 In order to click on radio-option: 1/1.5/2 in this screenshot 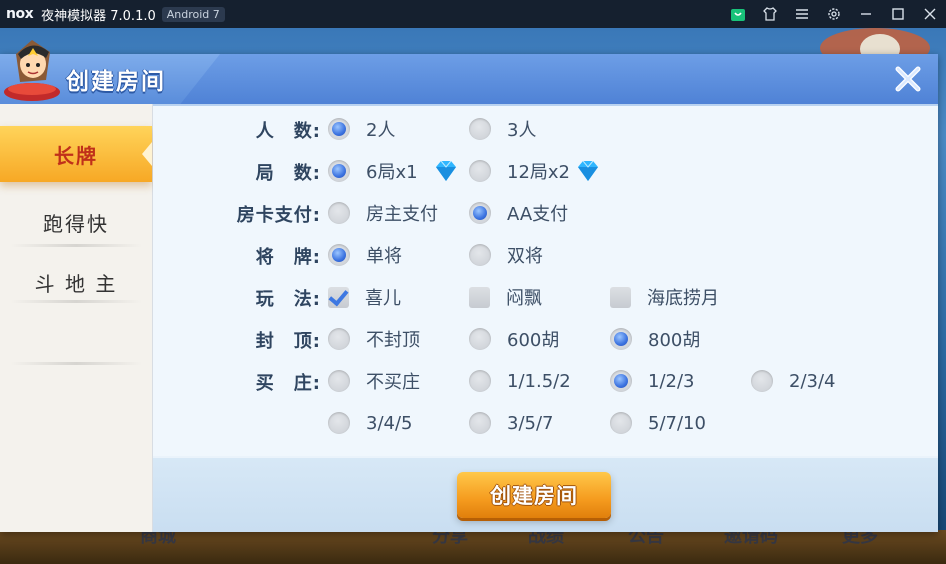, I will do `click(520, 381)`.